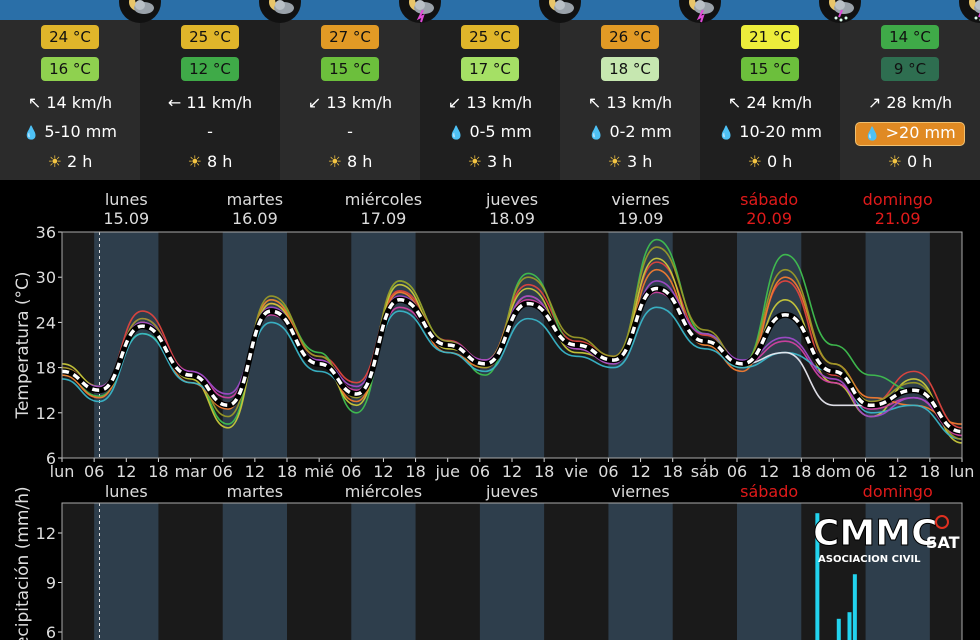  I want to click on max-temp-badge: 24 °C, so click(70, 37).